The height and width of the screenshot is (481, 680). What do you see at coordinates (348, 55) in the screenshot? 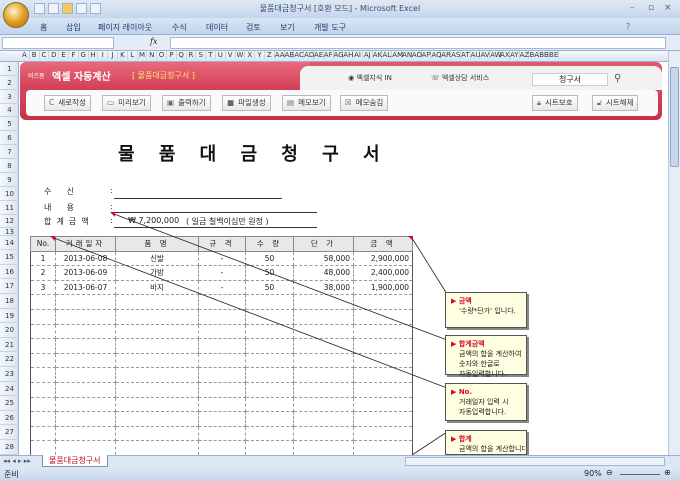
I see `column-header: AH` at bounding box center [348, 55].